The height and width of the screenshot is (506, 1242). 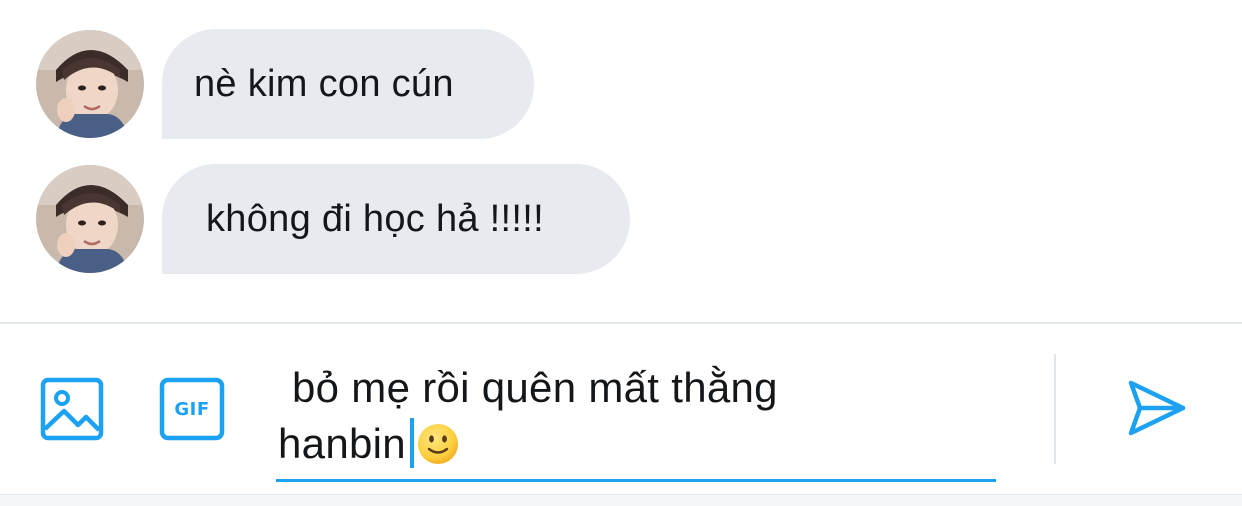 I want to click on input-underline, so click(x=636, y=480).